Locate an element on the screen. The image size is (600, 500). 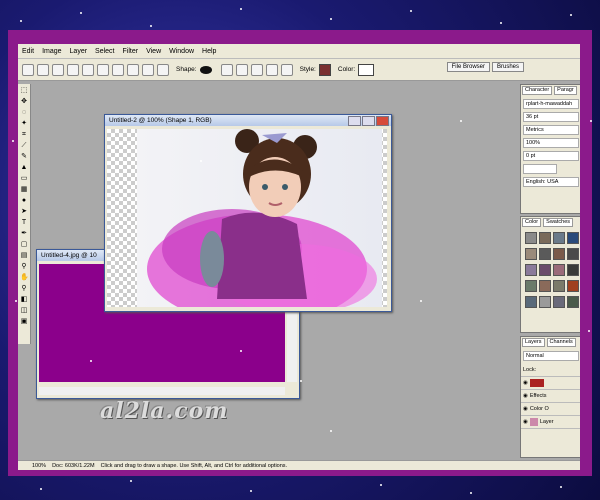
menu-layer: Layer is located at coordinates (79, 51).